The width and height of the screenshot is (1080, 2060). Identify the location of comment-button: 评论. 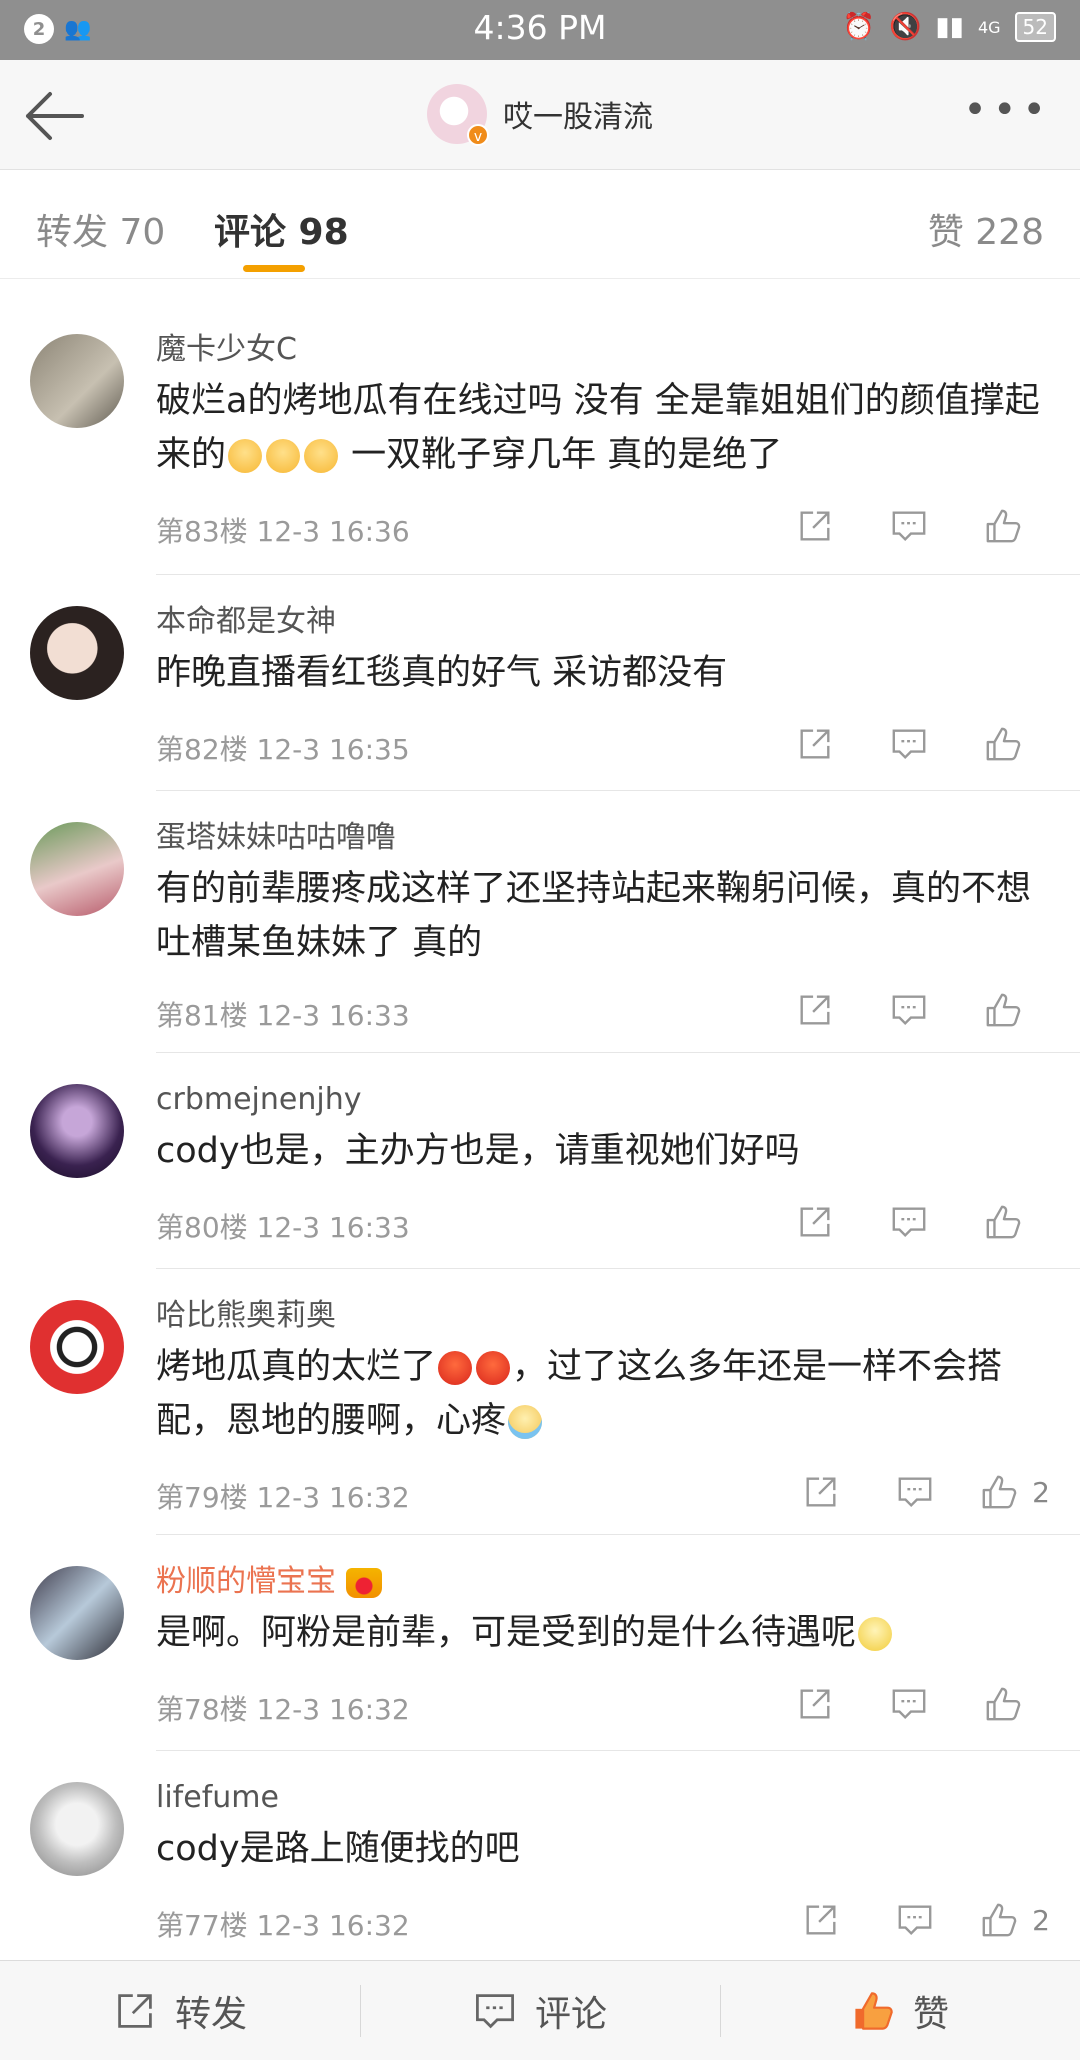
(540, 2010).